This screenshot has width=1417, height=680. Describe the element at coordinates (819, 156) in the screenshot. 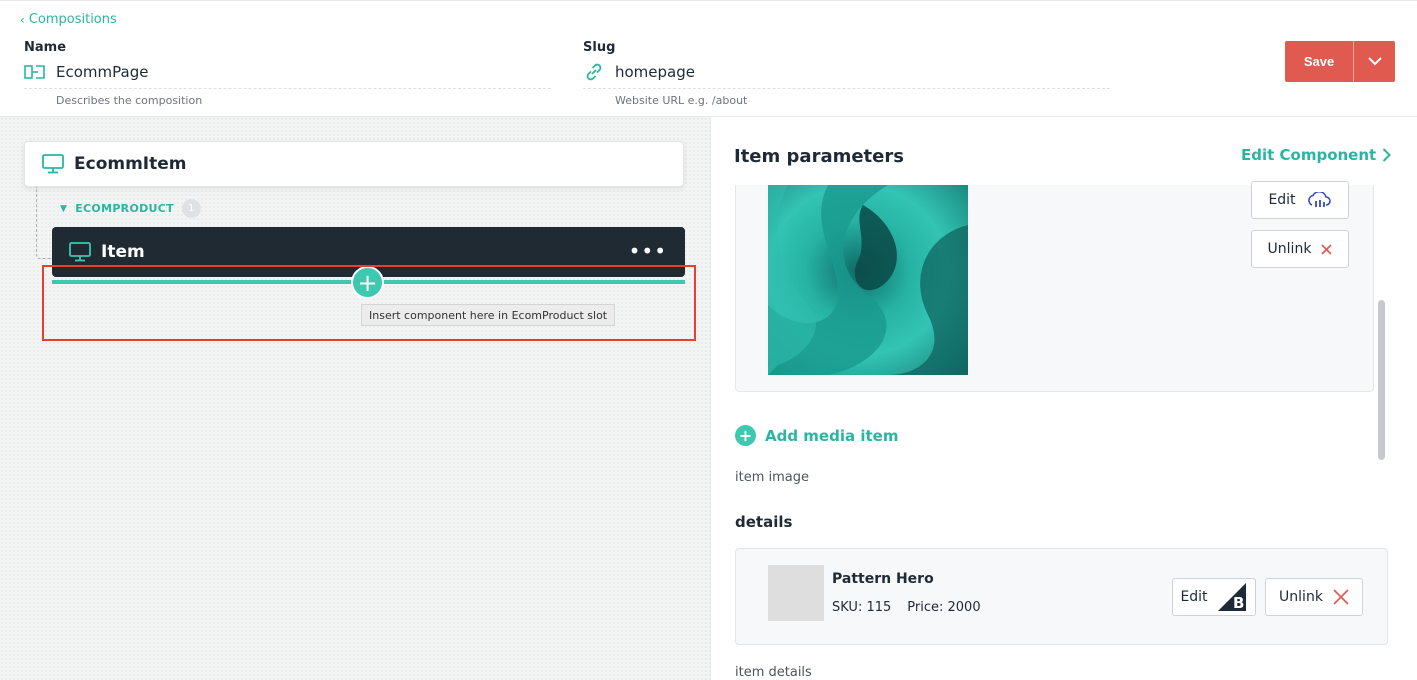

I see `panel-title: Item parameters` at that location.